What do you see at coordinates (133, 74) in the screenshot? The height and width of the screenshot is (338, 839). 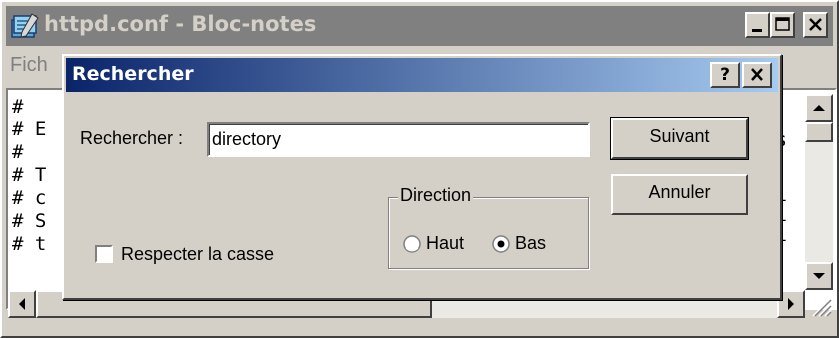 I see `dialog-title: Rechercher` at bounding box center [133, 74].